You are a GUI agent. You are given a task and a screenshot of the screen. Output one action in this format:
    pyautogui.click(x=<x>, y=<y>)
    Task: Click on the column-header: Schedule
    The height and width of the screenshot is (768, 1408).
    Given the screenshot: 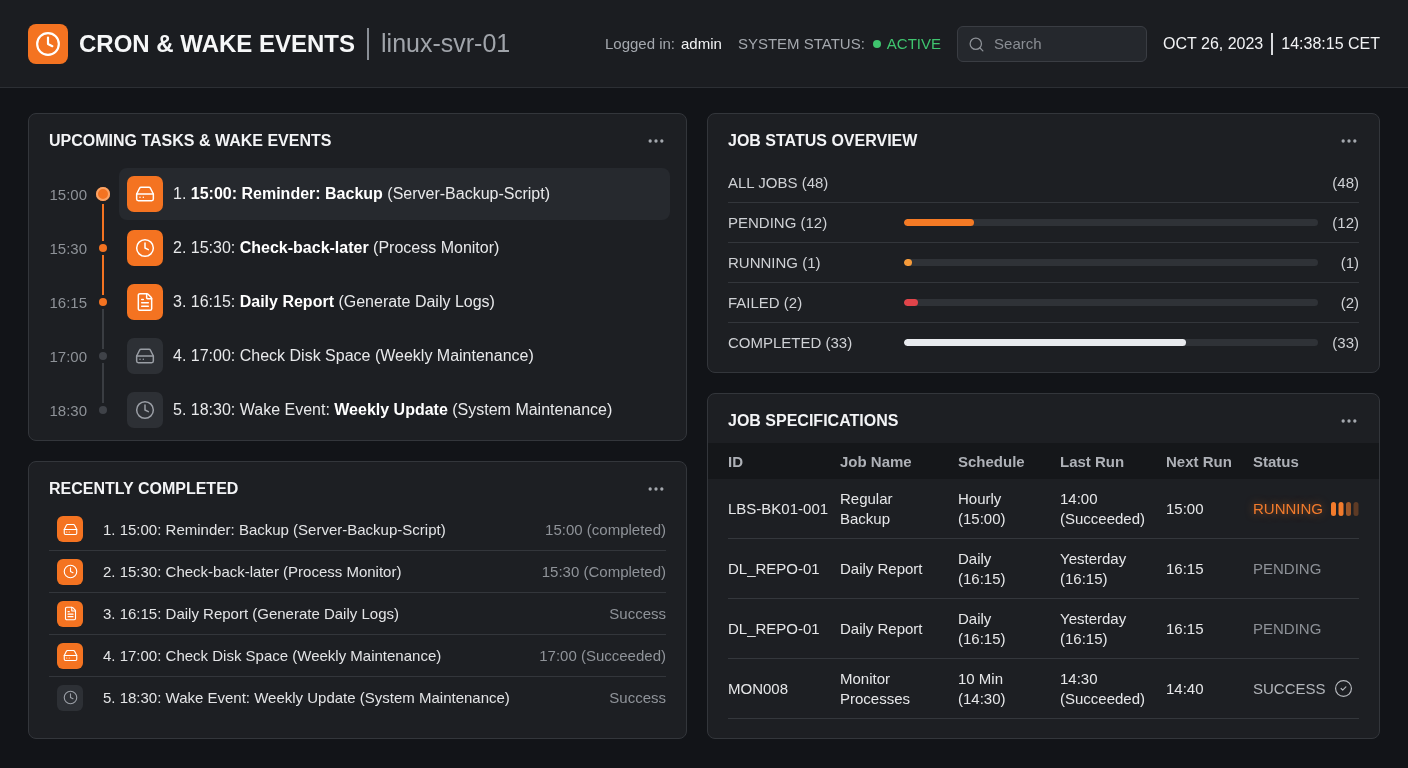 What is the action you would take?
    pyautogui.click(x=992, y=461)
    